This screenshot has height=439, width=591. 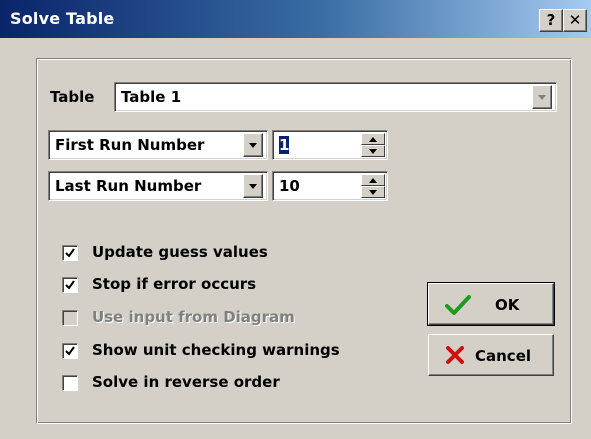 I want to click on ok-button-label: OK, so click(x=507, y=305).